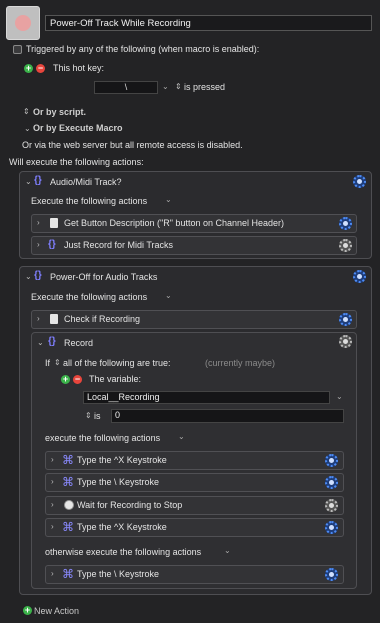  What do you see at coordinates (27, 610) in the screenshot?
I see `new-action-plus-icon: +` at bounding box center [27, 610].